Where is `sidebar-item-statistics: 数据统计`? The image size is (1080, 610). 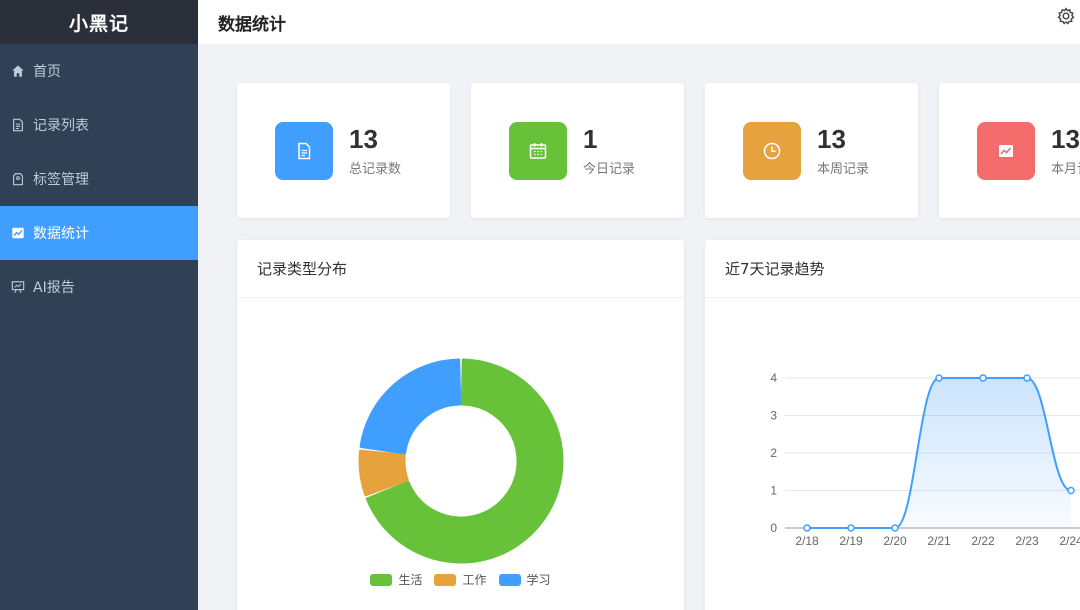 sidebar-item-statistics: 数据统计 is located at coordinates (99, 233).